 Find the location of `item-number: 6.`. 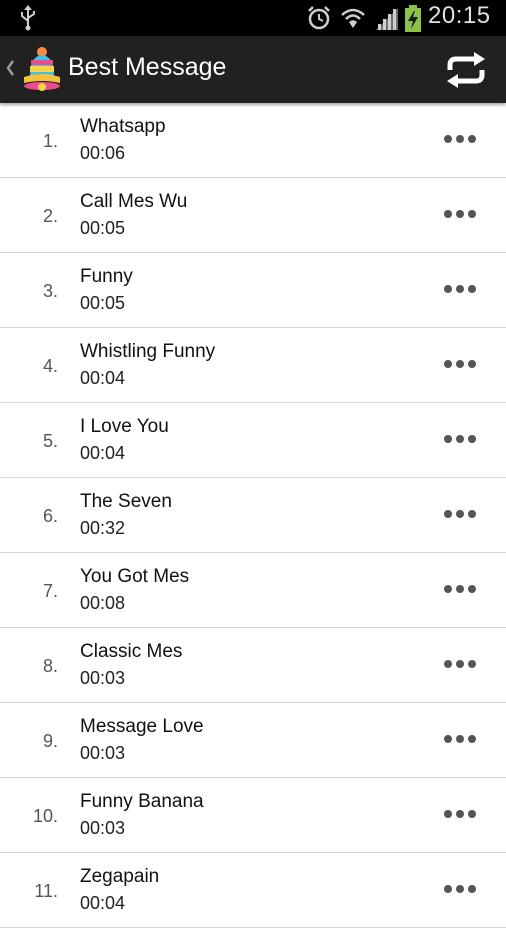

item-number: 6. is located at coordinates (50, 516).